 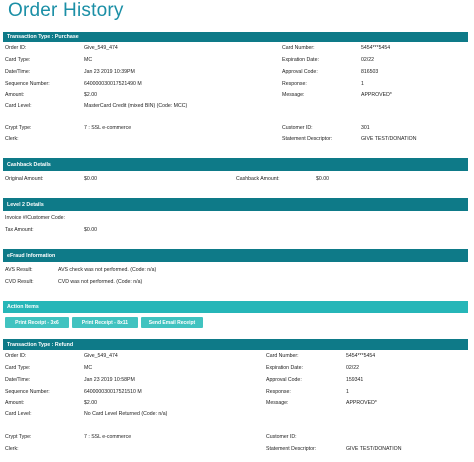 What do you see at coordinates (18, 106) in the screenshot?
I see `purchase-card-level-label: Card Level:` at bounding box center [18, 106].